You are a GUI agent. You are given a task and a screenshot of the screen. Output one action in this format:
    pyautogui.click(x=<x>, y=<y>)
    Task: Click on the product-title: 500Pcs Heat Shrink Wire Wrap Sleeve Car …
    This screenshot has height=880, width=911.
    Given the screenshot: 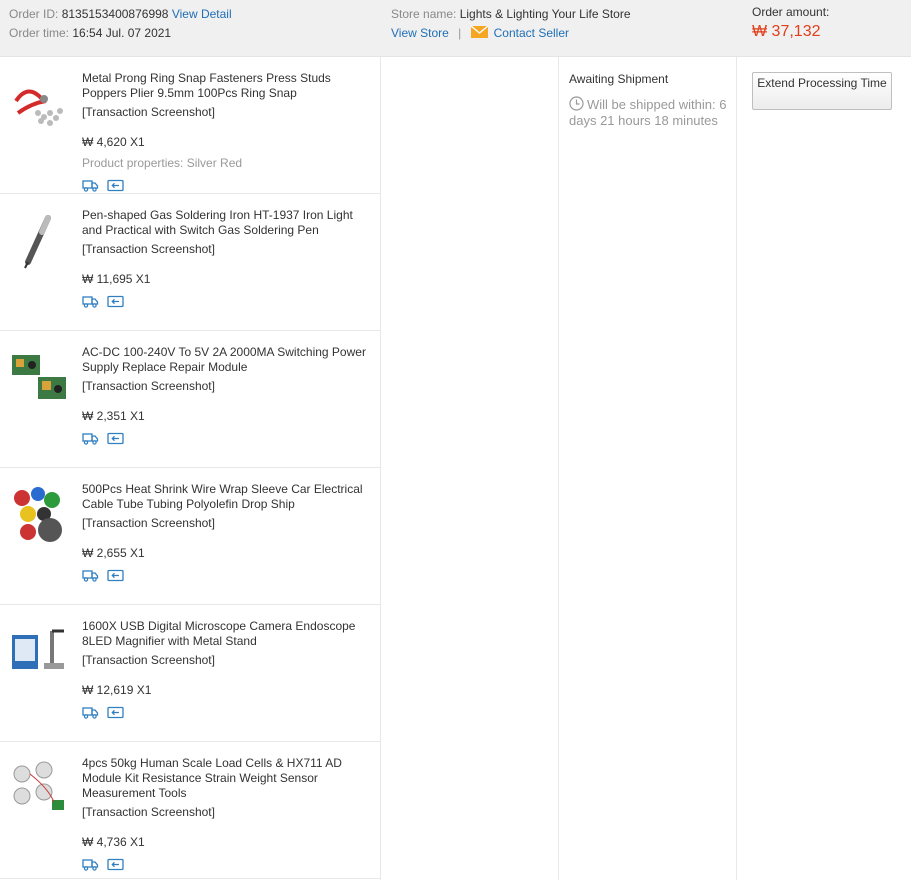 What is the action you would take?
    pyautogui.click(x=228, y=497)
    